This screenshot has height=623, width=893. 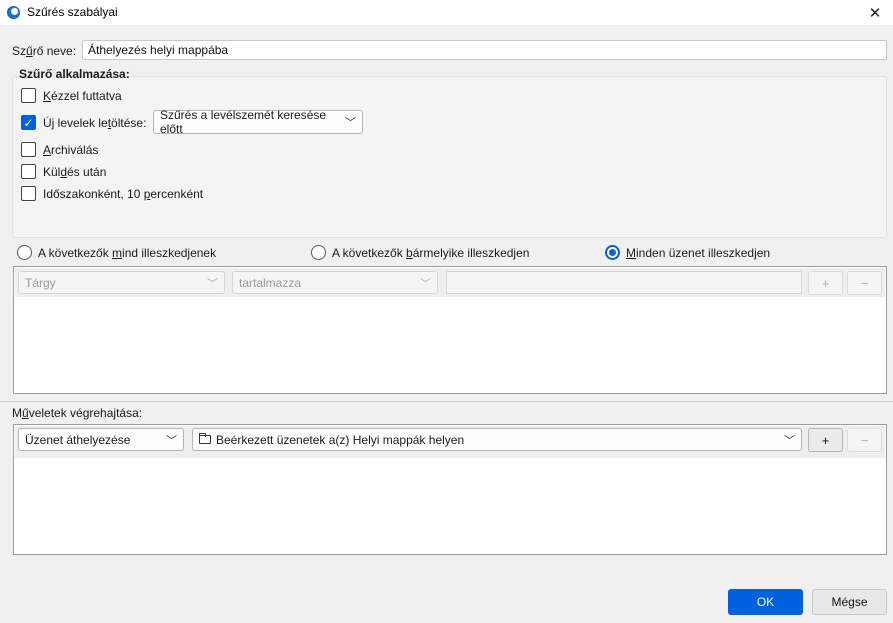 I want to click on manual-run-label-rest: ézzel futtatva, so click(x=86, y=95).